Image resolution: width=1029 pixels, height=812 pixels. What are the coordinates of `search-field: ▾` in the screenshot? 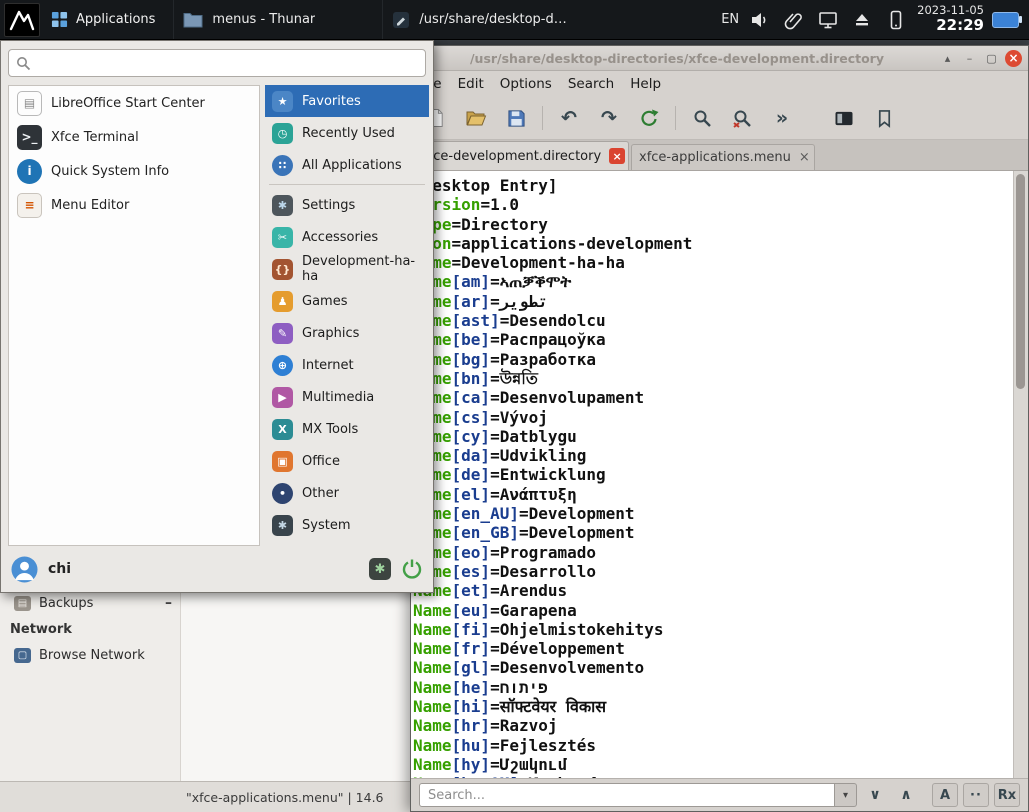 It's located at (638, 795).